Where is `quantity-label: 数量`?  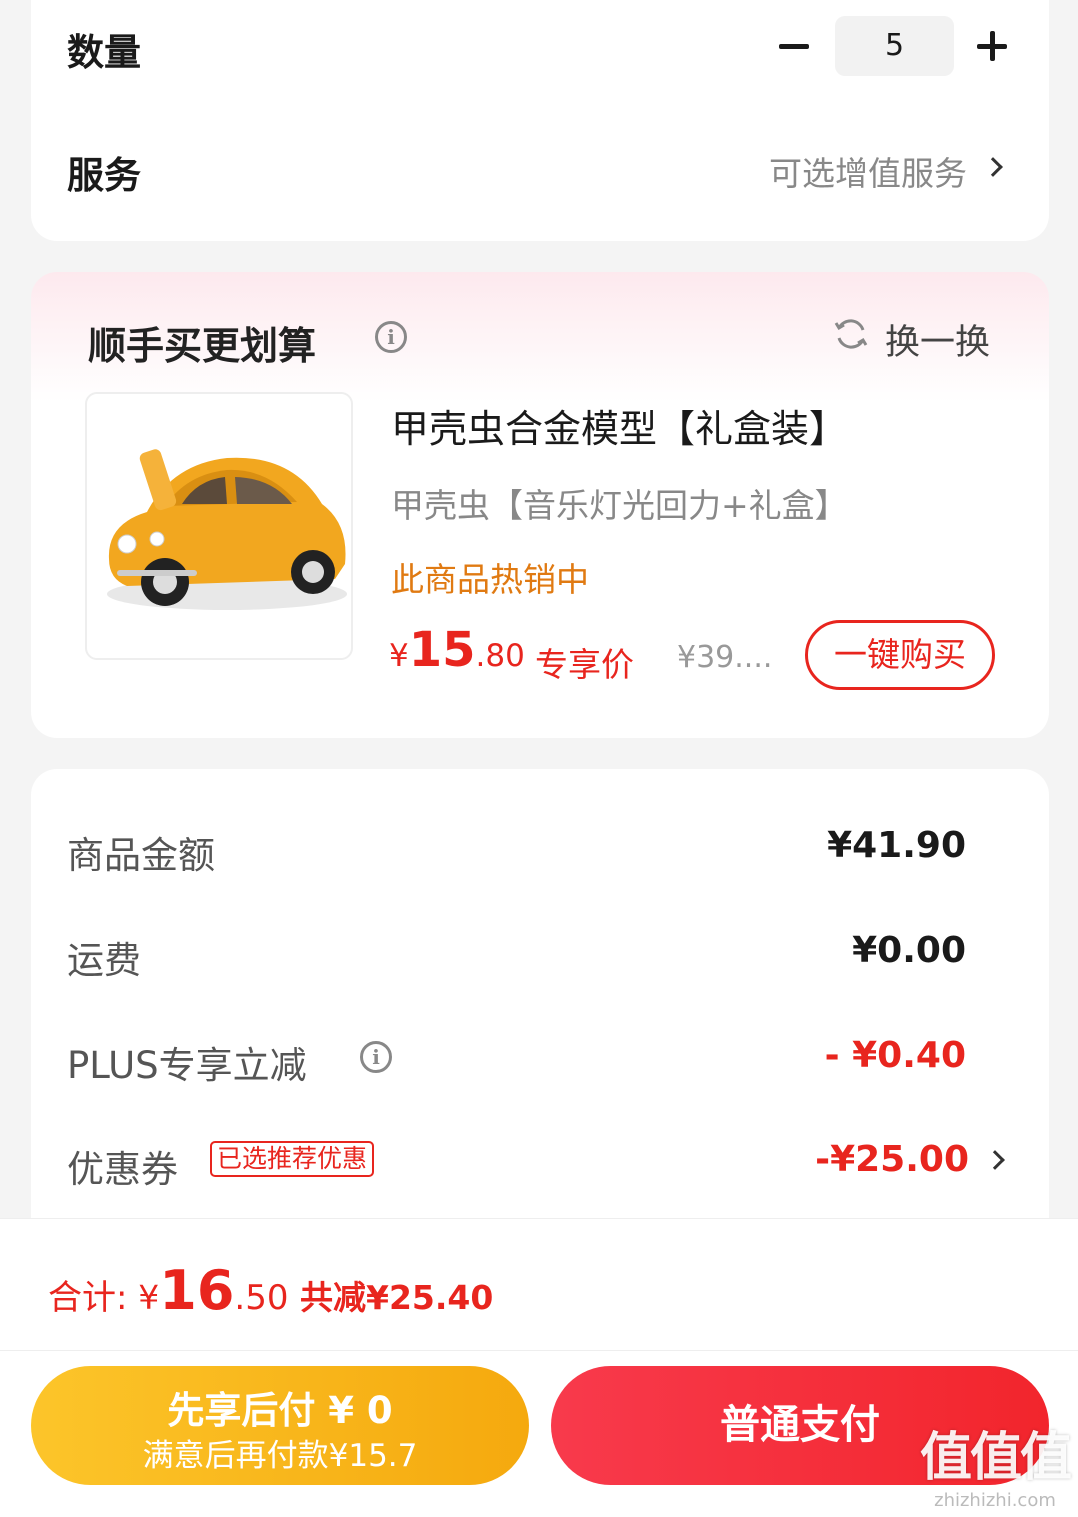
quantity-label: 数量 is located at coordinates (104, 52).